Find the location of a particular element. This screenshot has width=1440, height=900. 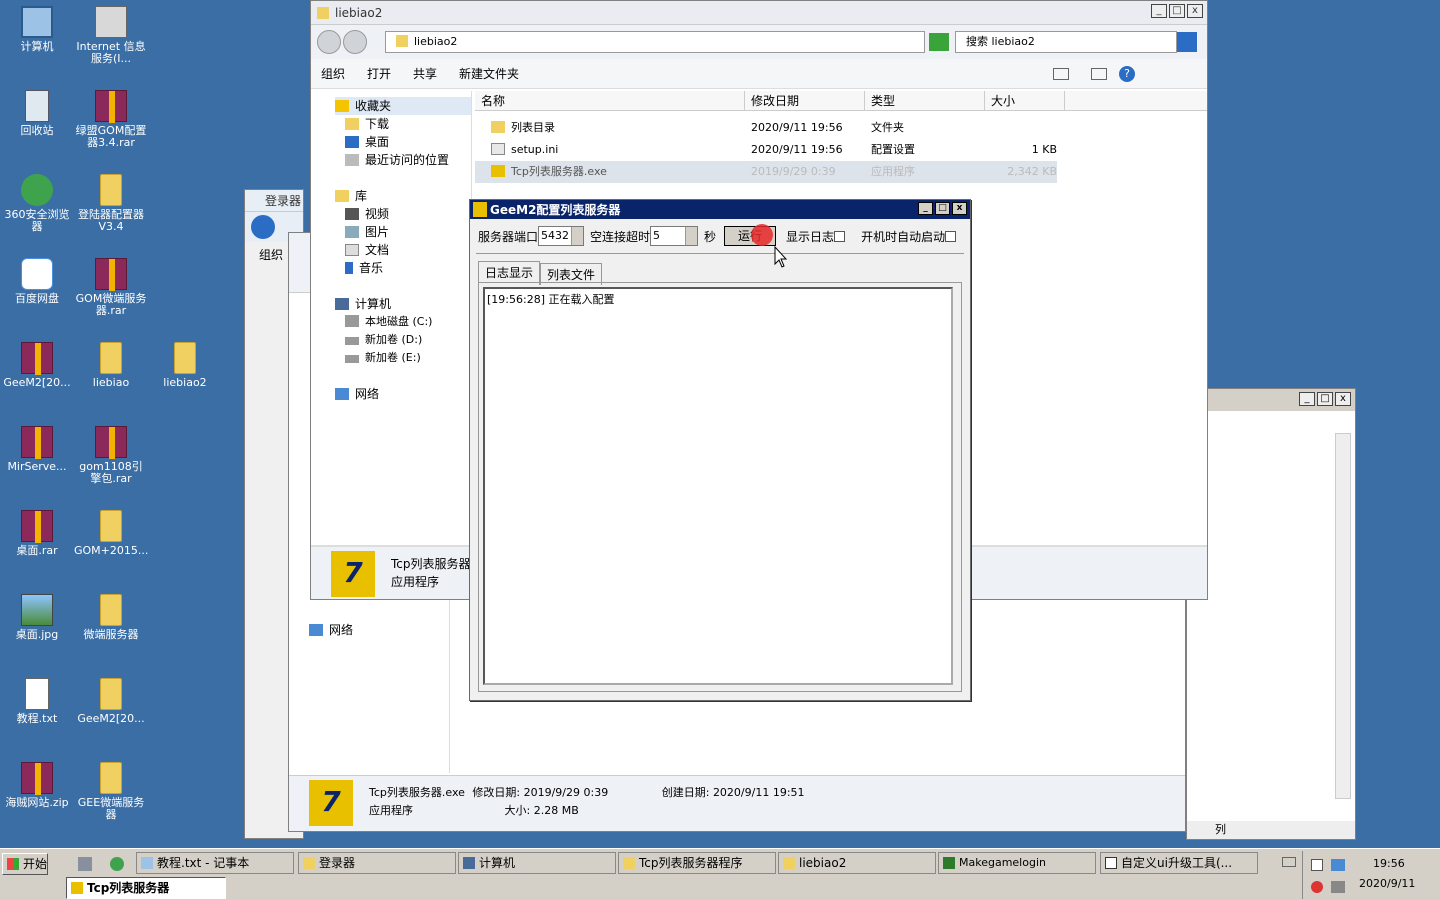

nav-recent: 最近访问的位置 is located at coordinates (403, 160).